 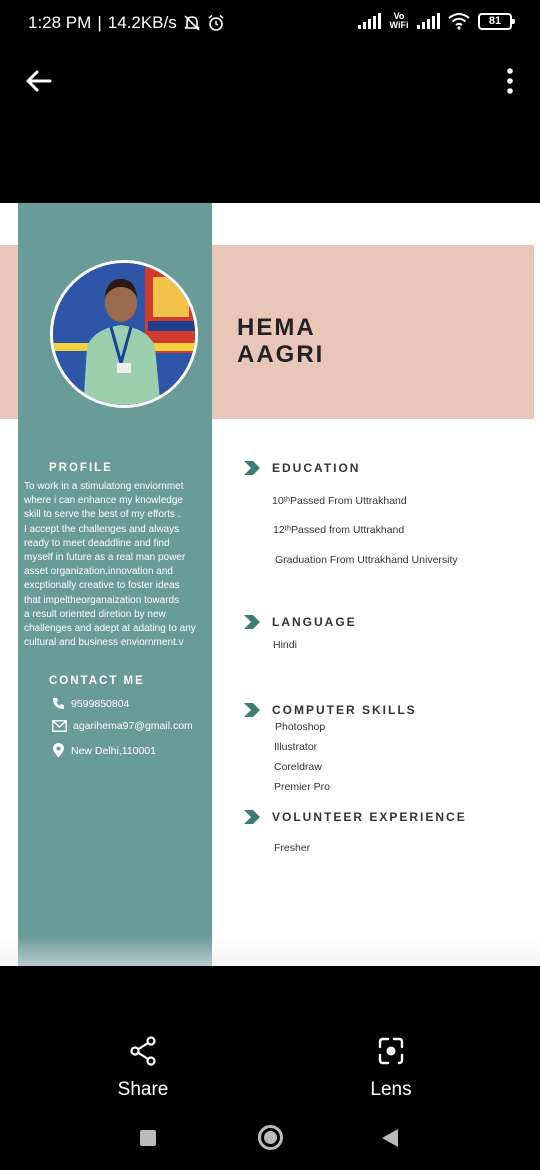 I want to click on status-left: 1:28 PM | 14.2KB/s, so click(x=126, y=23).